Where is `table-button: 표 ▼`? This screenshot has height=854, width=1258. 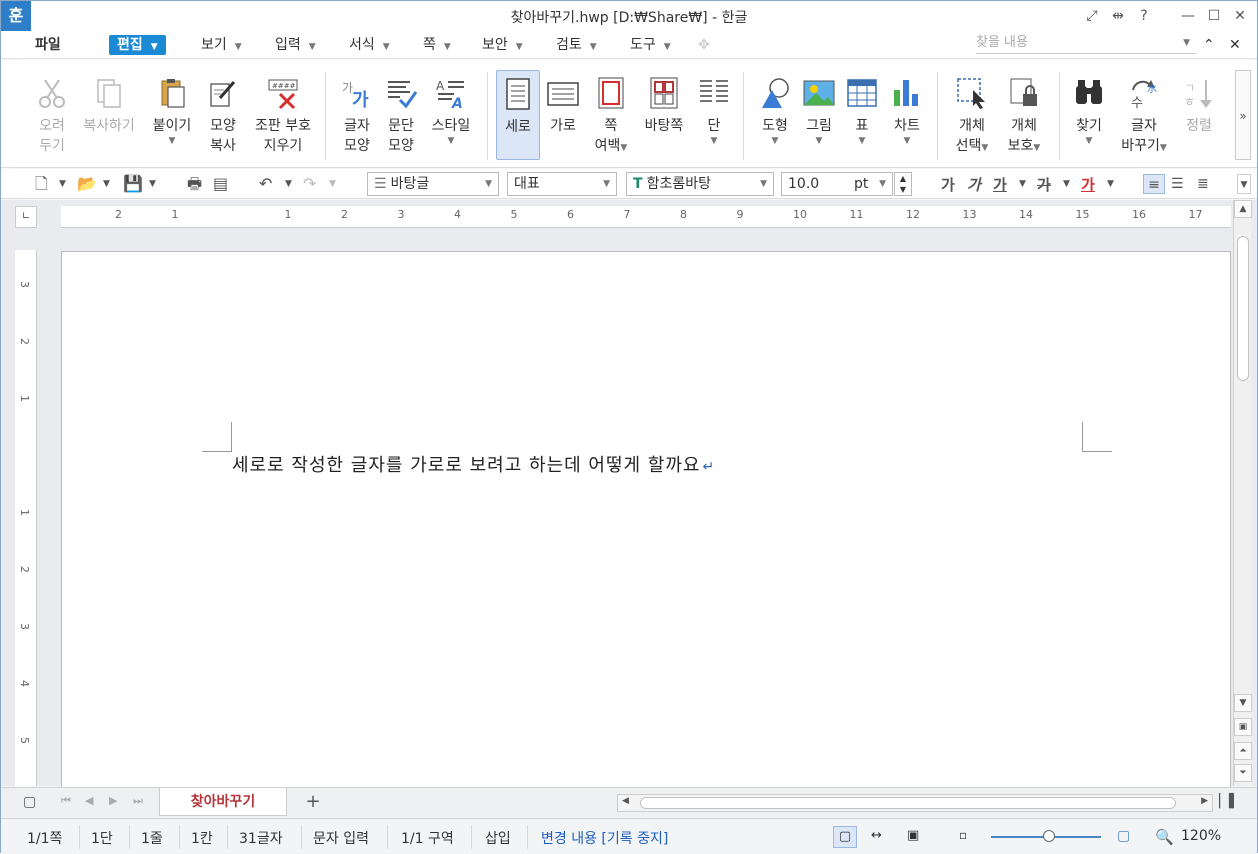
table-button: 표 ▼ is located at coordinates (862, 107).